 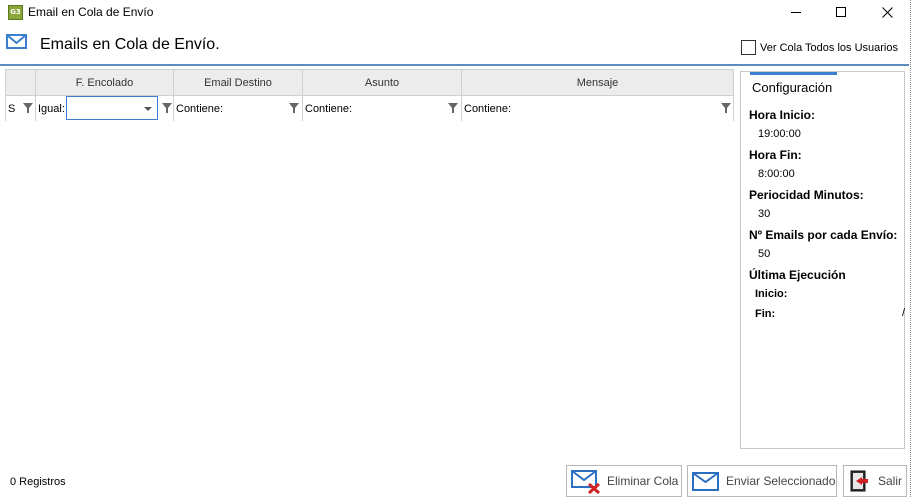 I want to click on col-header-asunto: Asunto, so click(x=382, y=82).